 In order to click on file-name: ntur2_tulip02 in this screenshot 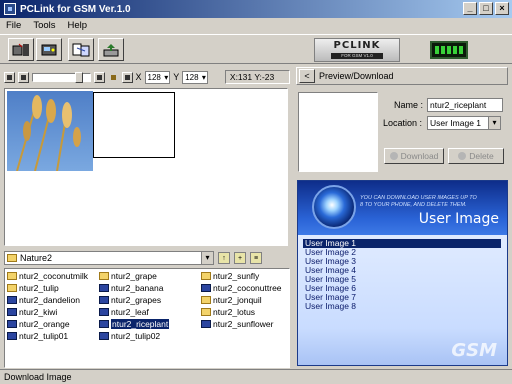, I will do `click(136, 336)`.